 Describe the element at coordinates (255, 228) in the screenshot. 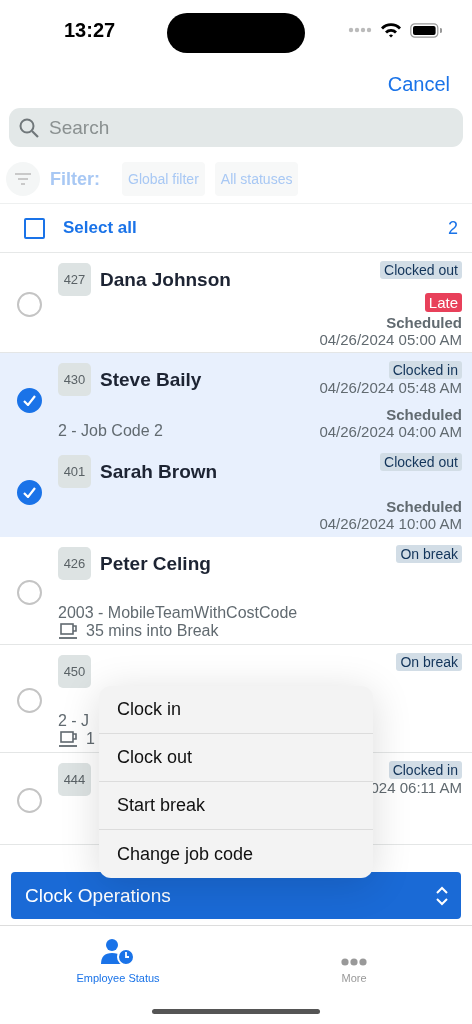

I see `select-all-label: Select all` at that location.